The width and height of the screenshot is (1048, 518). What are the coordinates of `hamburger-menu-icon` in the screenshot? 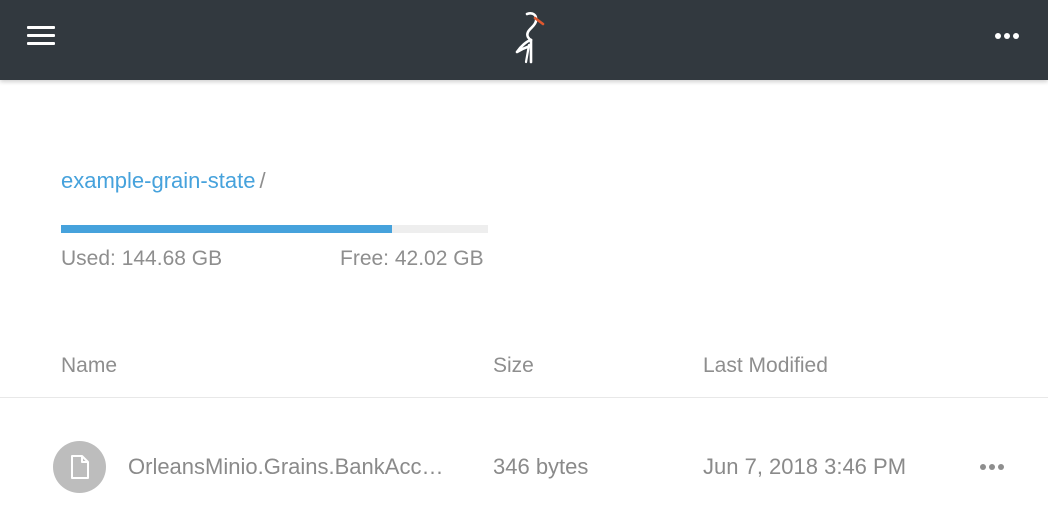 It's located at (41, 36).